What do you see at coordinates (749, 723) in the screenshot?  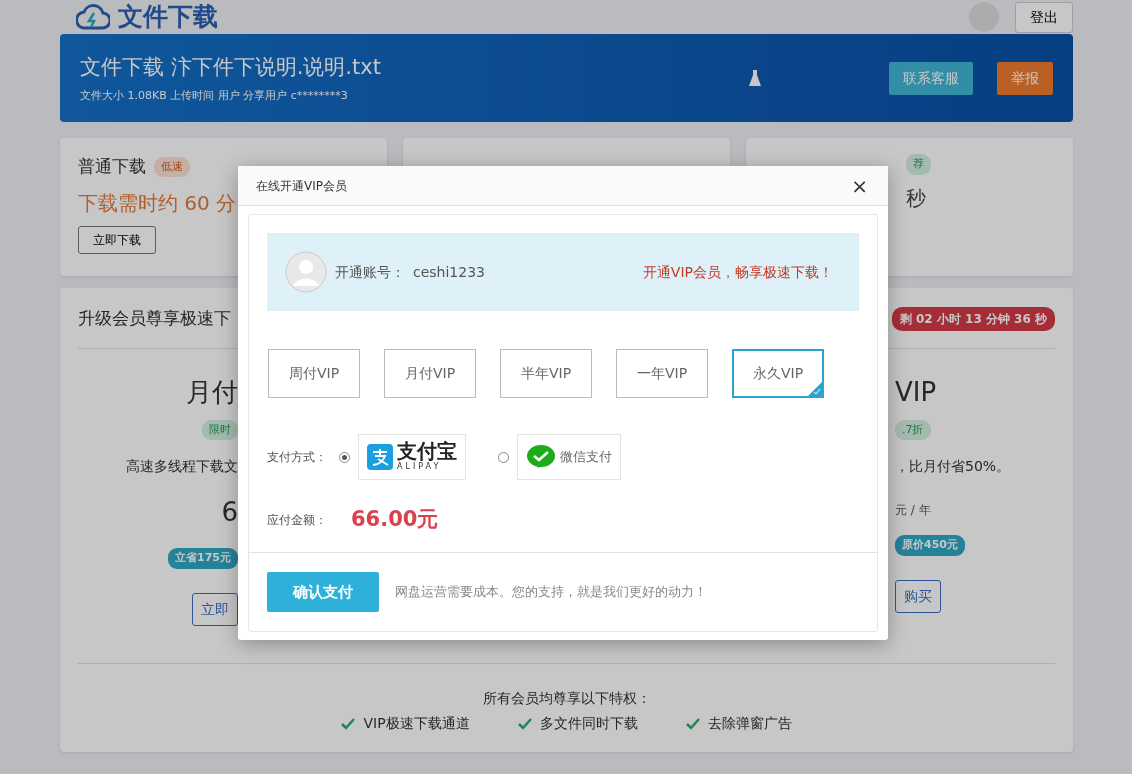 I see `benefit-text: 去除弹窗广告` at bounding box center [749, 723].